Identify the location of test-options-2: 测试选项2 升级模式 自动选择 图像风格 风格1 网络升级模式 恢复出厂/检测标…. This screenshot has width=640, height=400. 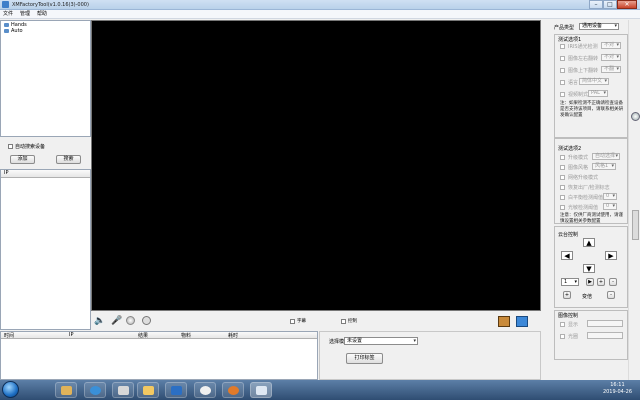
(591, 181).